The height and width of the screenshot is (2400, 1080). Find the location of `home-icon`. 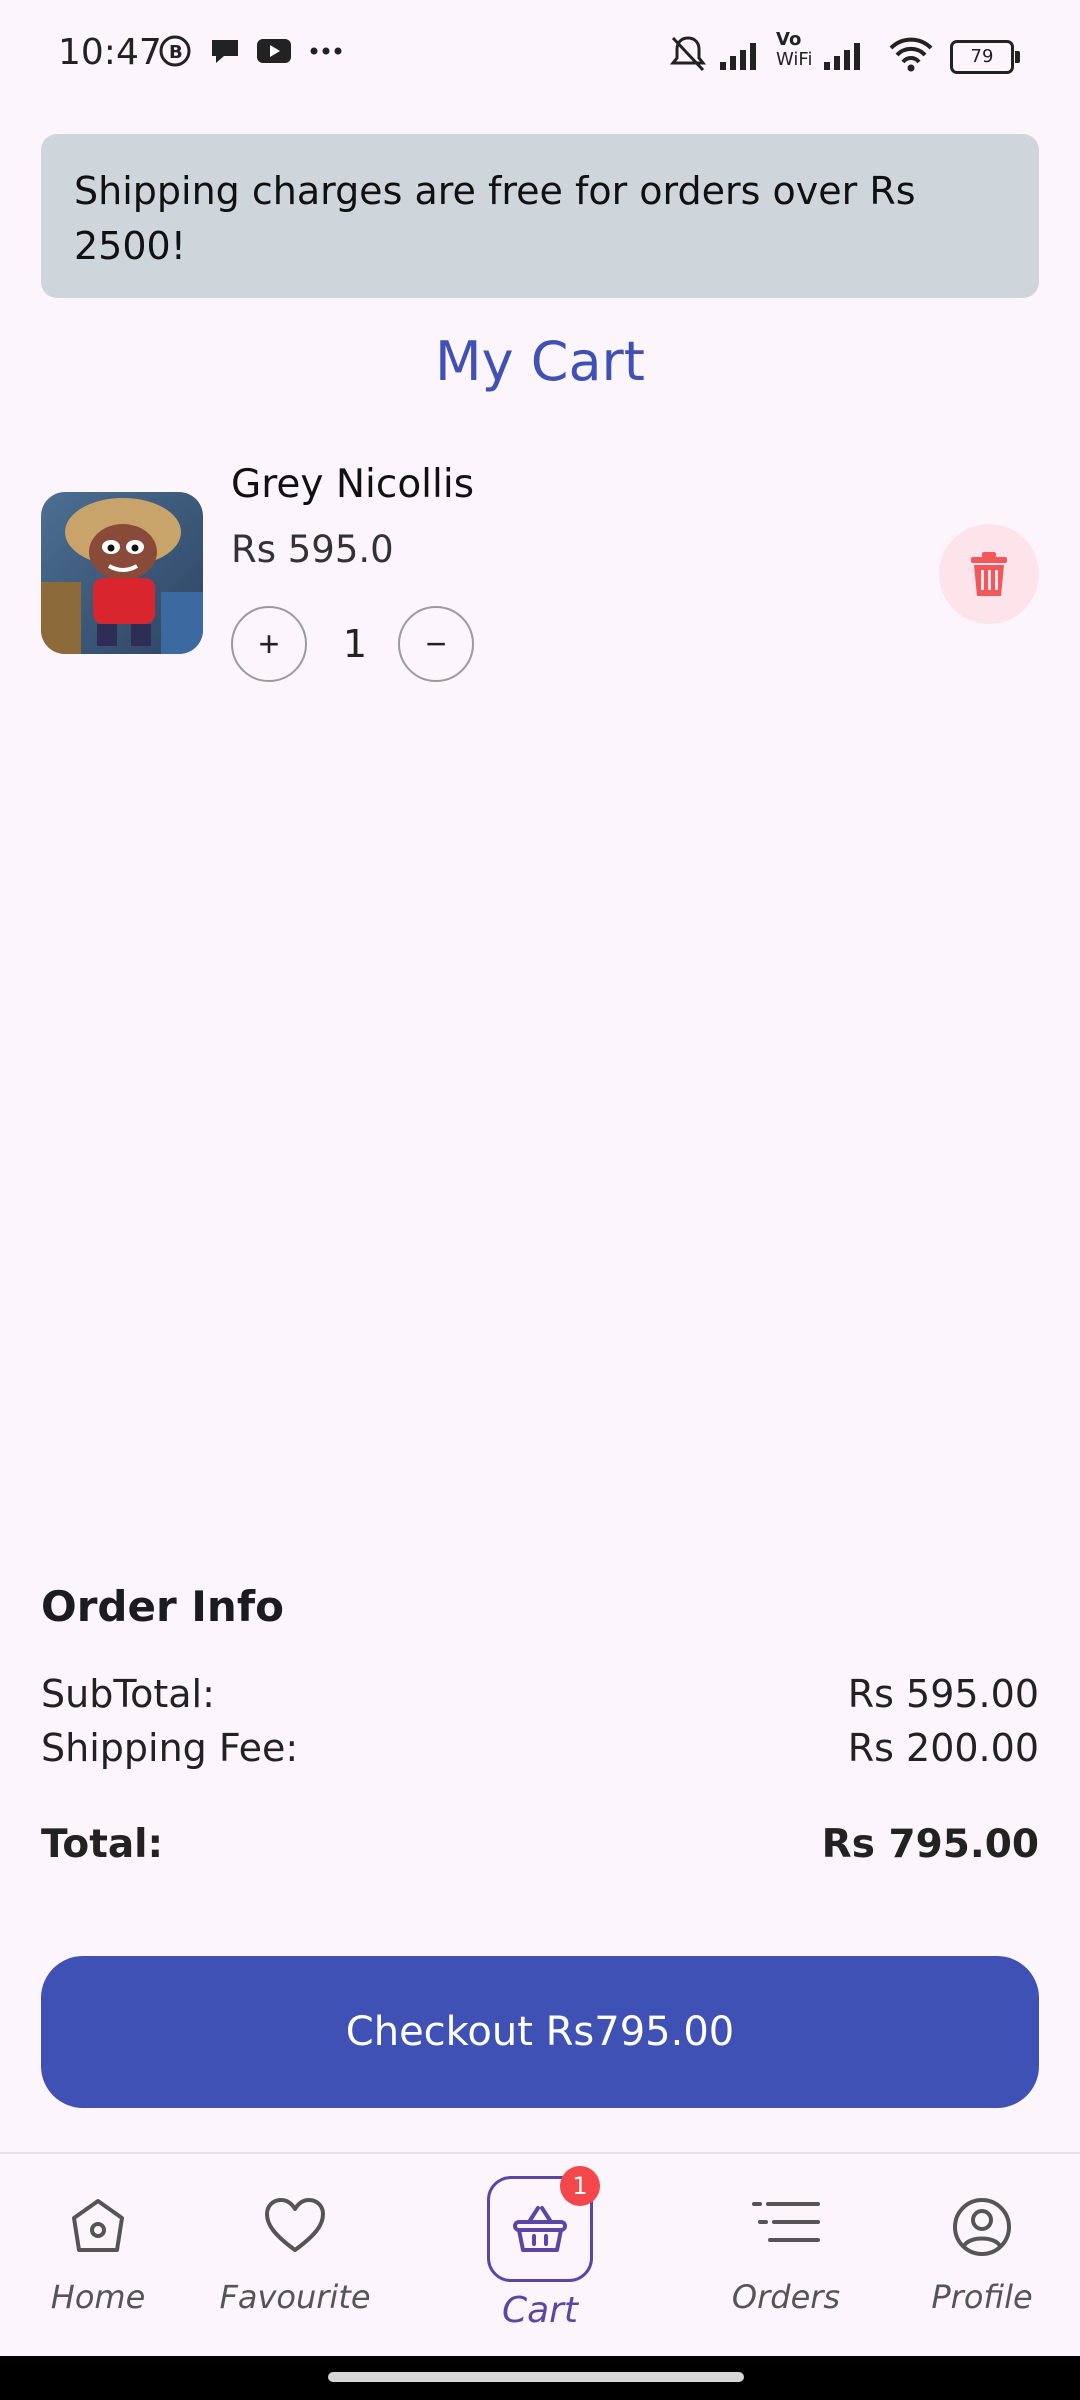

home-icon is located at coordinates (98, 2225).